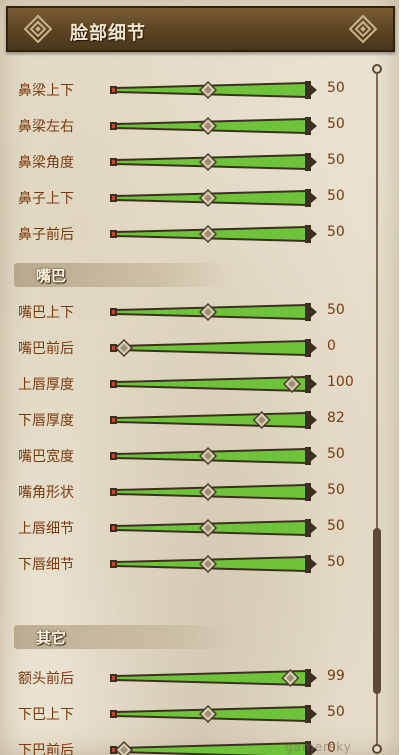  I want to click on slider-label: 嘴巴上下, so click(46, 313).